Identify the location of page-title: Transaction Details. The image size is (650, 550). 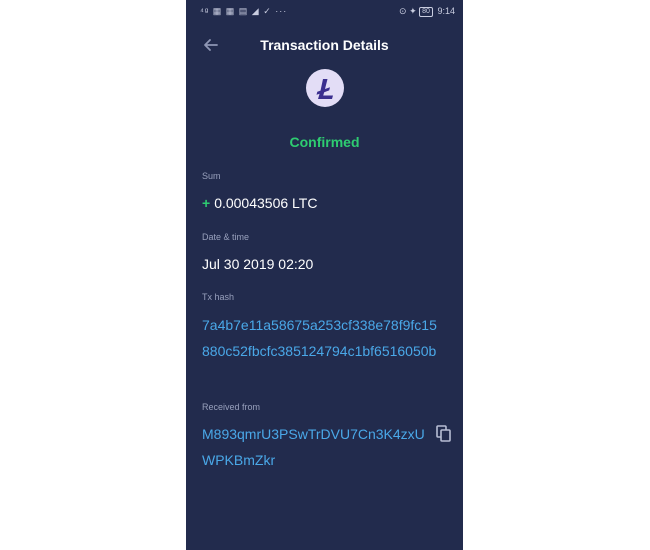
(324, 45).